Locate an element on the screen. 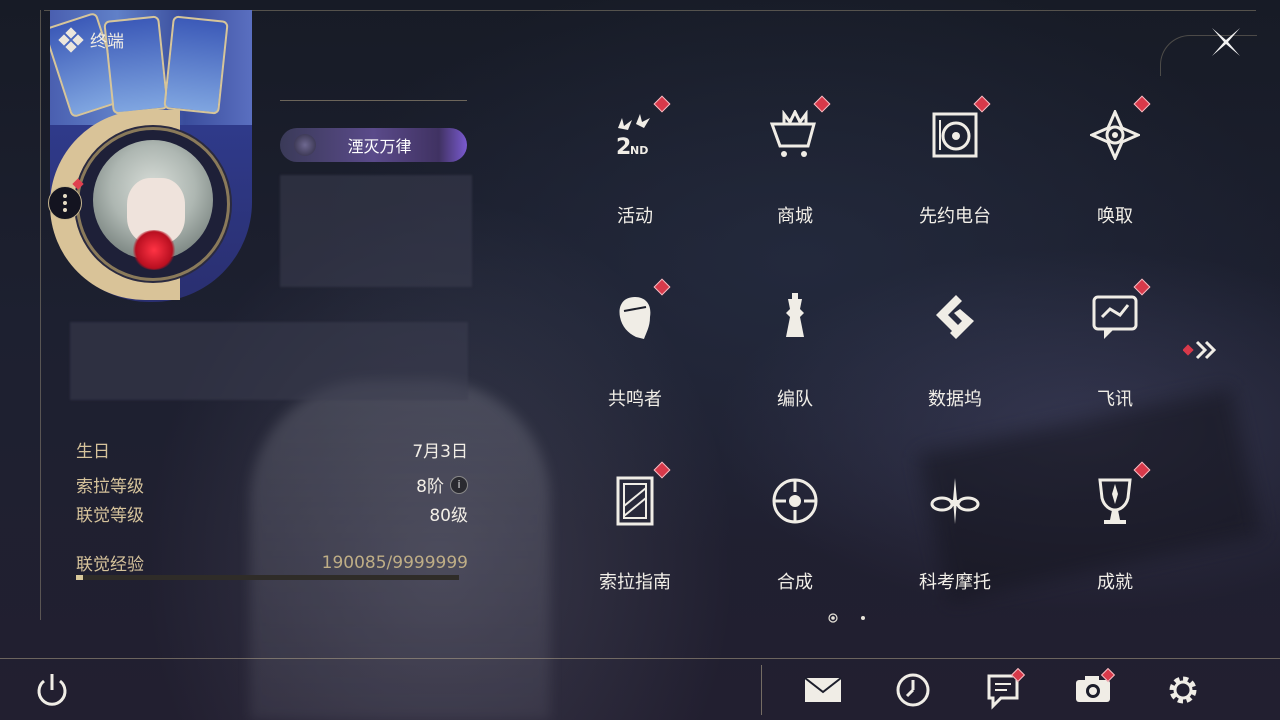 The image size is (1280, 720). stat-sol-level: 索拉等级 8阶 i is located at coordinates (272, 484).